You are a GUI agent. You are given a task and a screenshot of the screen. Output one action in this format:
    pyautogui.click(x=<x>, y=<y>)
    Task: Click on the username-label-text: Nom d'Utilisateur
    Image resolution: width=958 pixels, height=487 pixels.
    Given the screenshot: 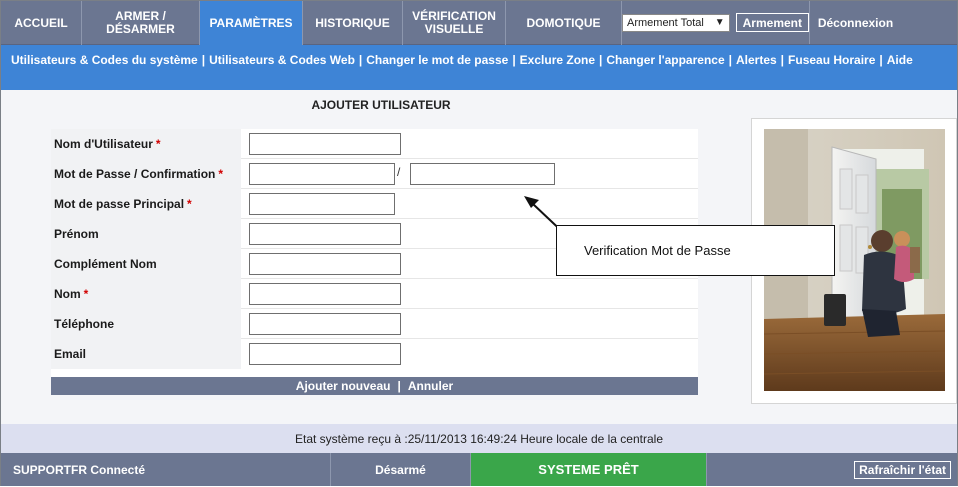 What is the action you would take?
    pyautogui.click(x=103, y=144)
    